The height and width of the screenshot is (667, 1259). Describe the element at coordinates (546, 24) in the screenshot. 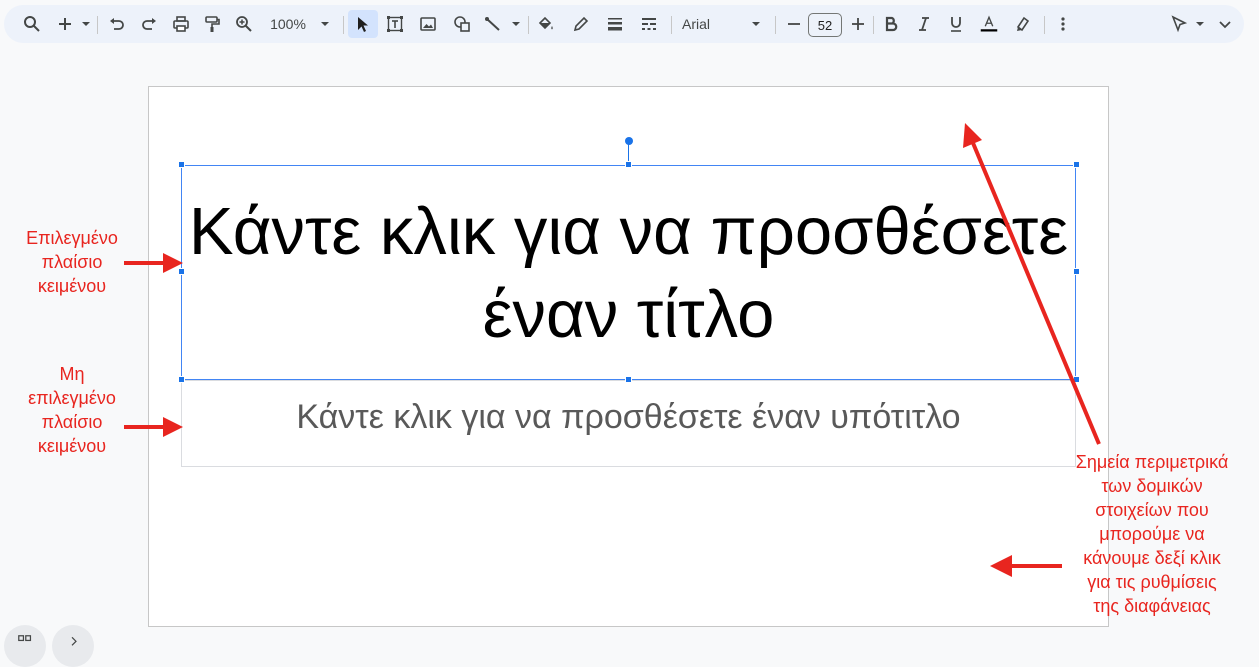

I see `fill-color-icon` at that location.